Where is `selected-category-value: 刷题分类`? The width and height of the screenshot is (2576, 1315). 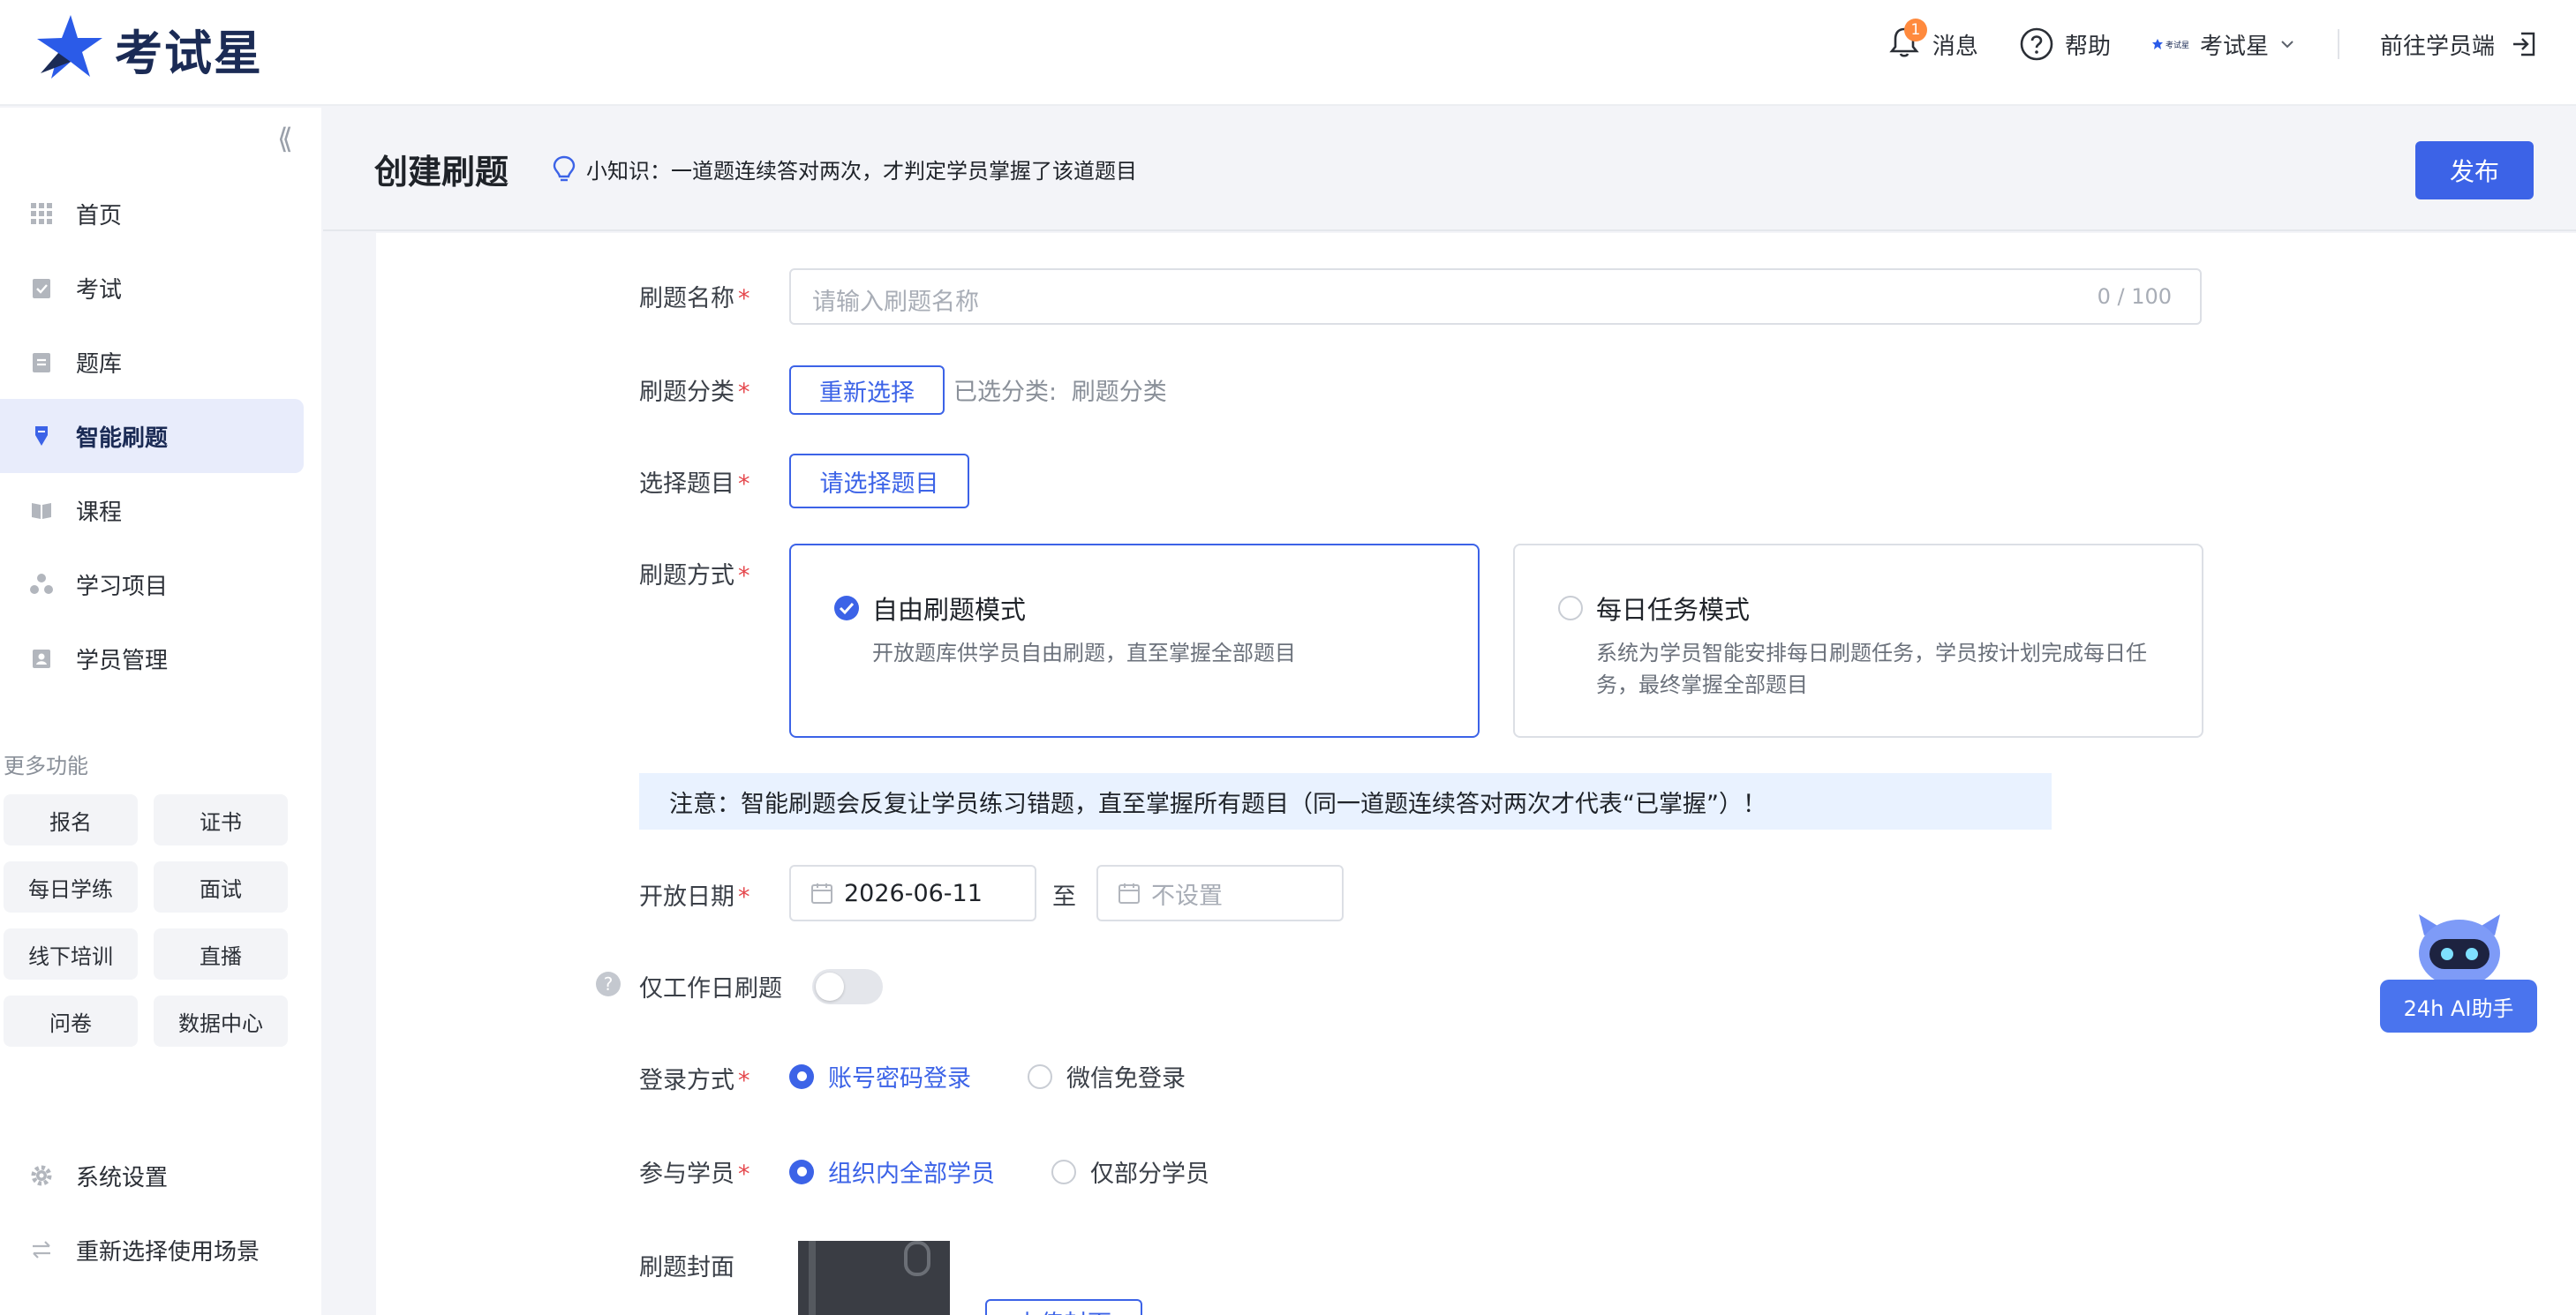 selected-category-value: 刷题分类 is located at coordinates (1119, 392).